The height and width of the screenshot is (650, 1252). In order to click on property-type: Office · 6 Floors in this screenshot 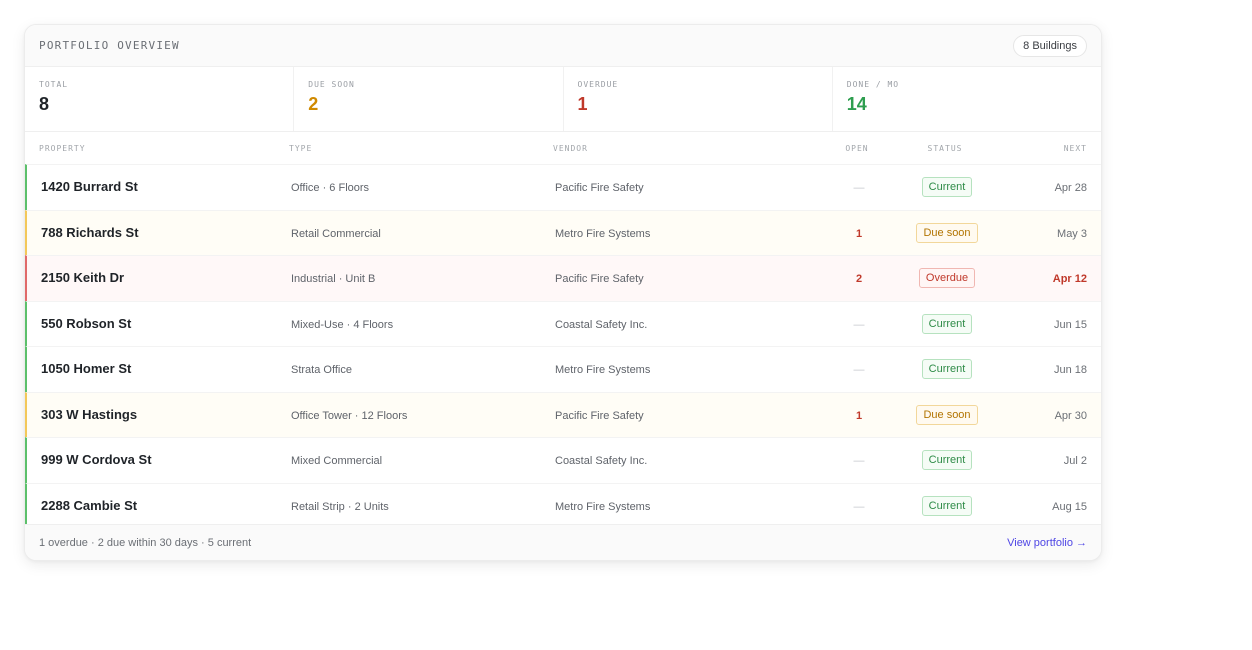, I will do `click(330, 188)`.